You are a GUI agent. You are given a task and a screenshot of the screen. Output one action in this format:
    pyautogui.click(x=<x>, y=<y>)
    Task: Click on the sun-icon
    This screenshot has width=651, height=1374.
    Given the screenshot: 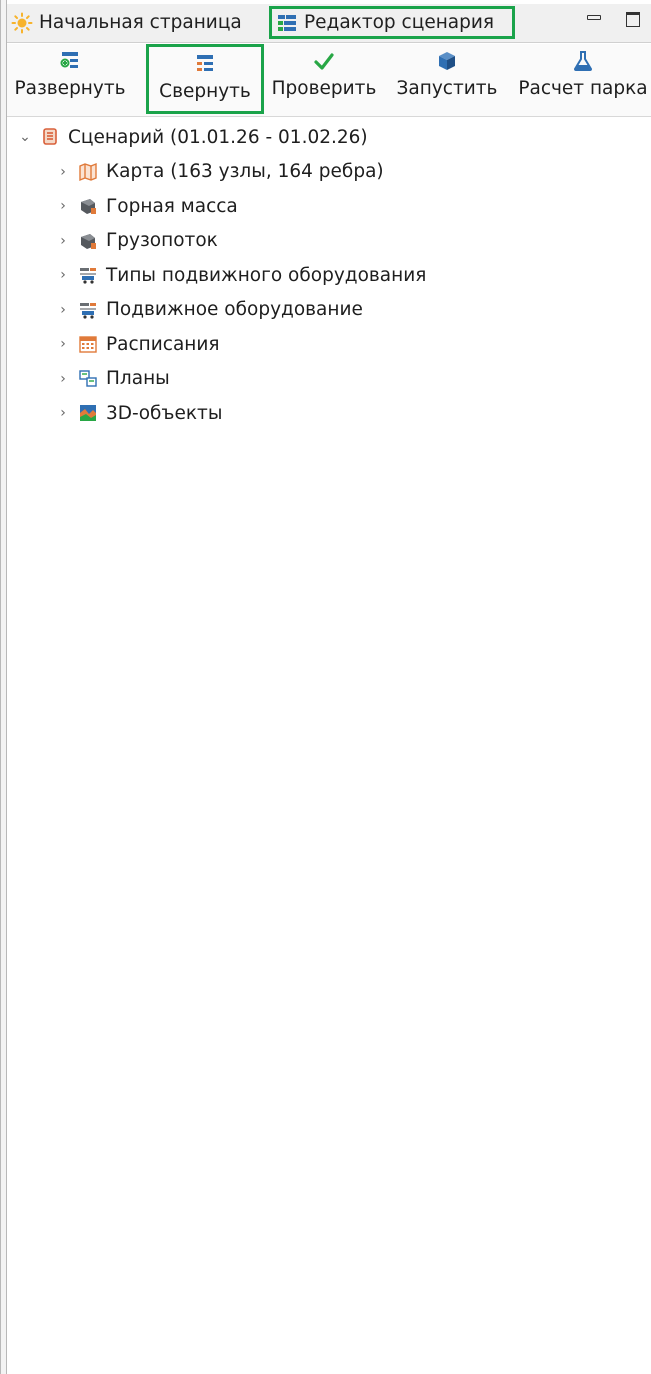 What is the action you would take?
    pyautogui.click(x=22, y=22)
    